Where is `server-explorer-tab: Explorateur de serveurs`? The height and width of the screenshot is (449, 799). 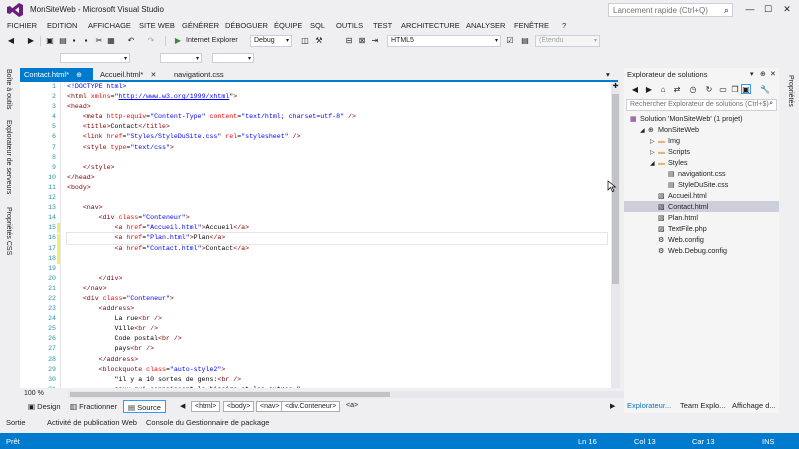 server-explorer-tab: Explorateur de serveurs is located at coordinates (8, 157).